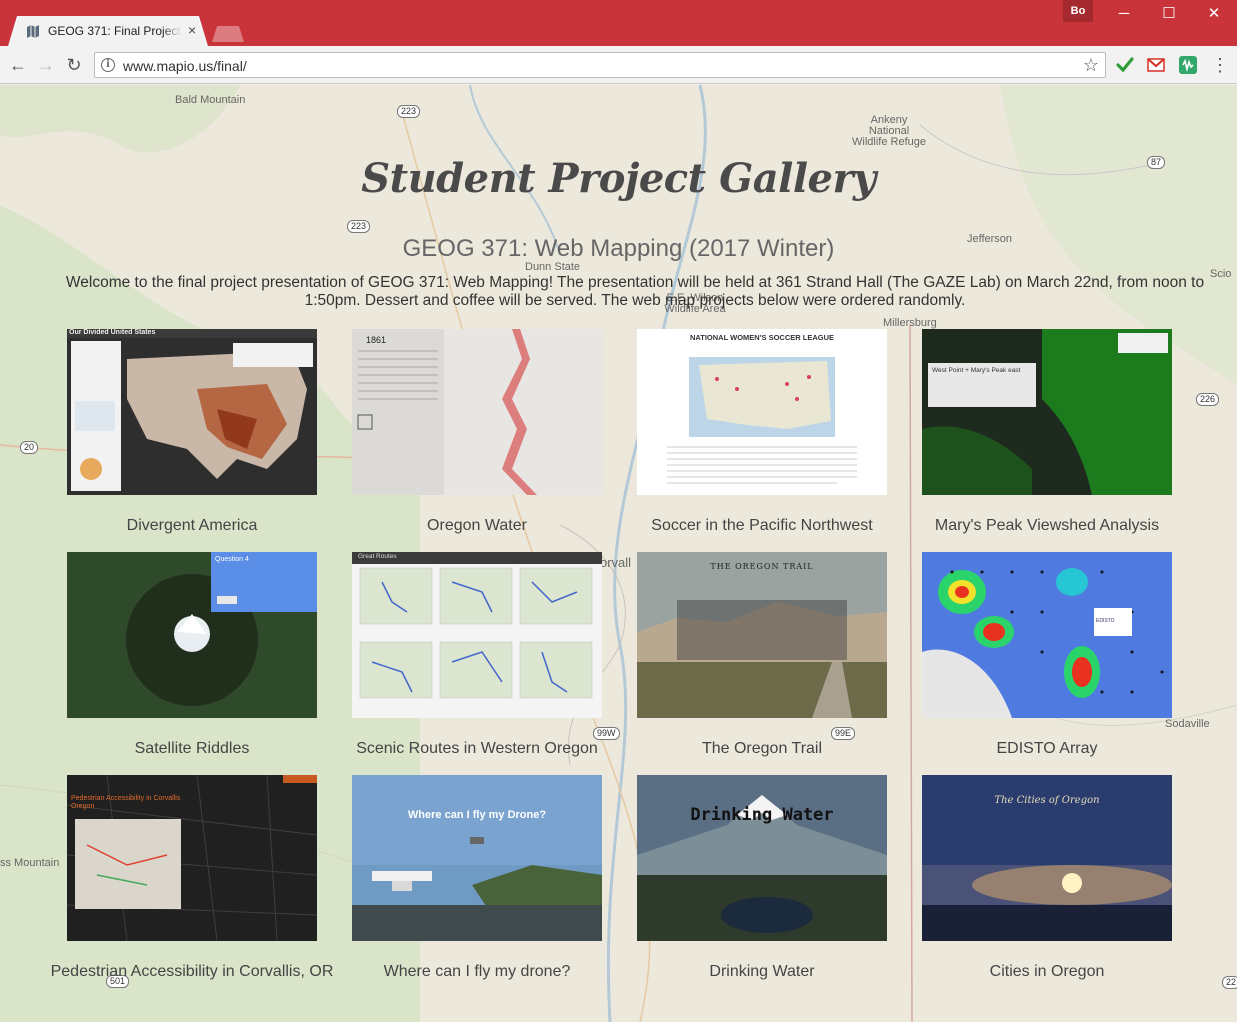 The width and height of the screenshot is (1237, 1022). I want to click on project-caption: Satellite Riddles, so click(192, 748).